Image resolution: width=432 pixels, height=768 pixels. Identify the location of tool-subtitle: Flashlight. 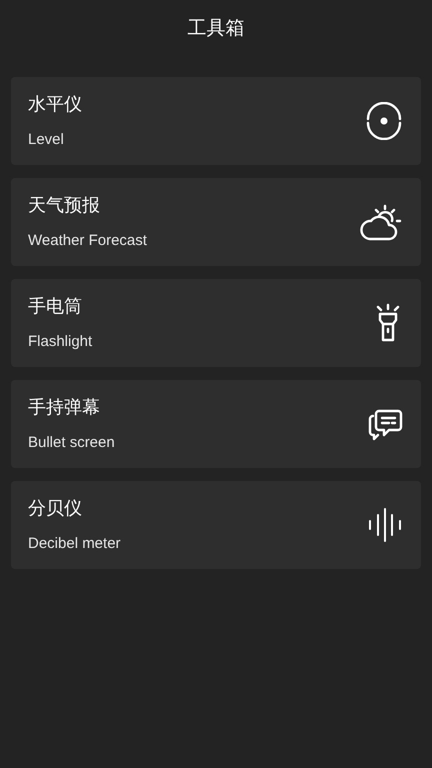
(60, 342).